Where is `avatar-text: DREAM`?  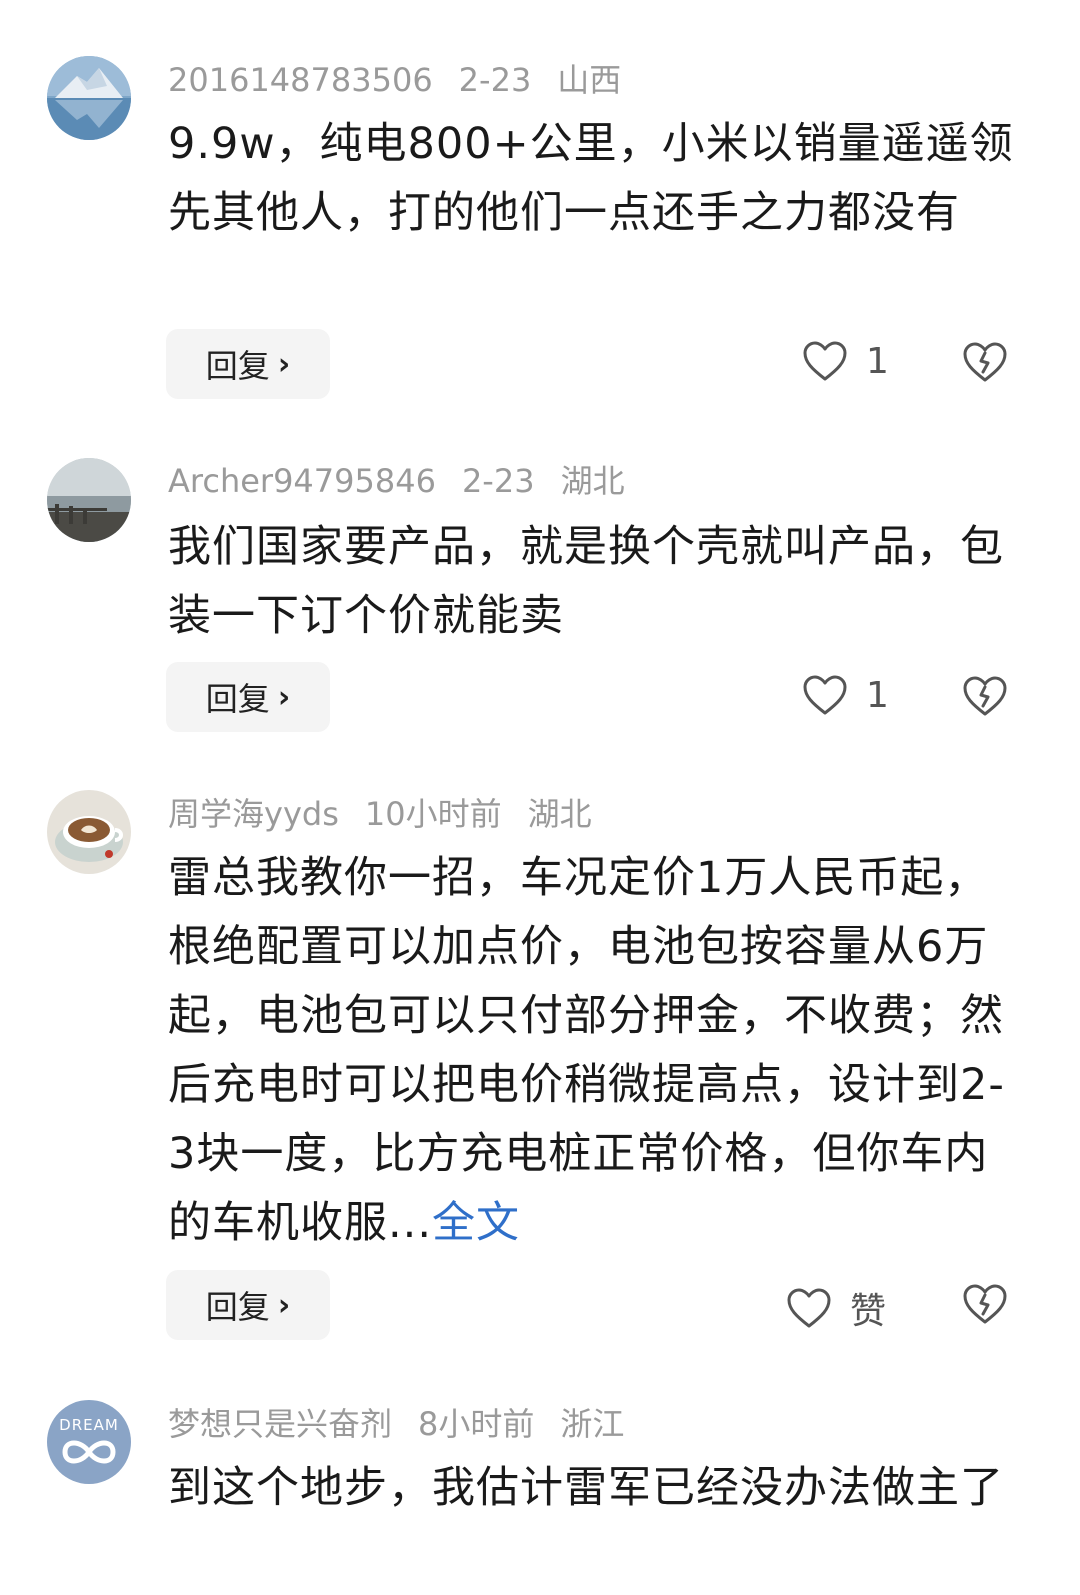 avatar-text: DREAM is located at coordinates (89, 1425).